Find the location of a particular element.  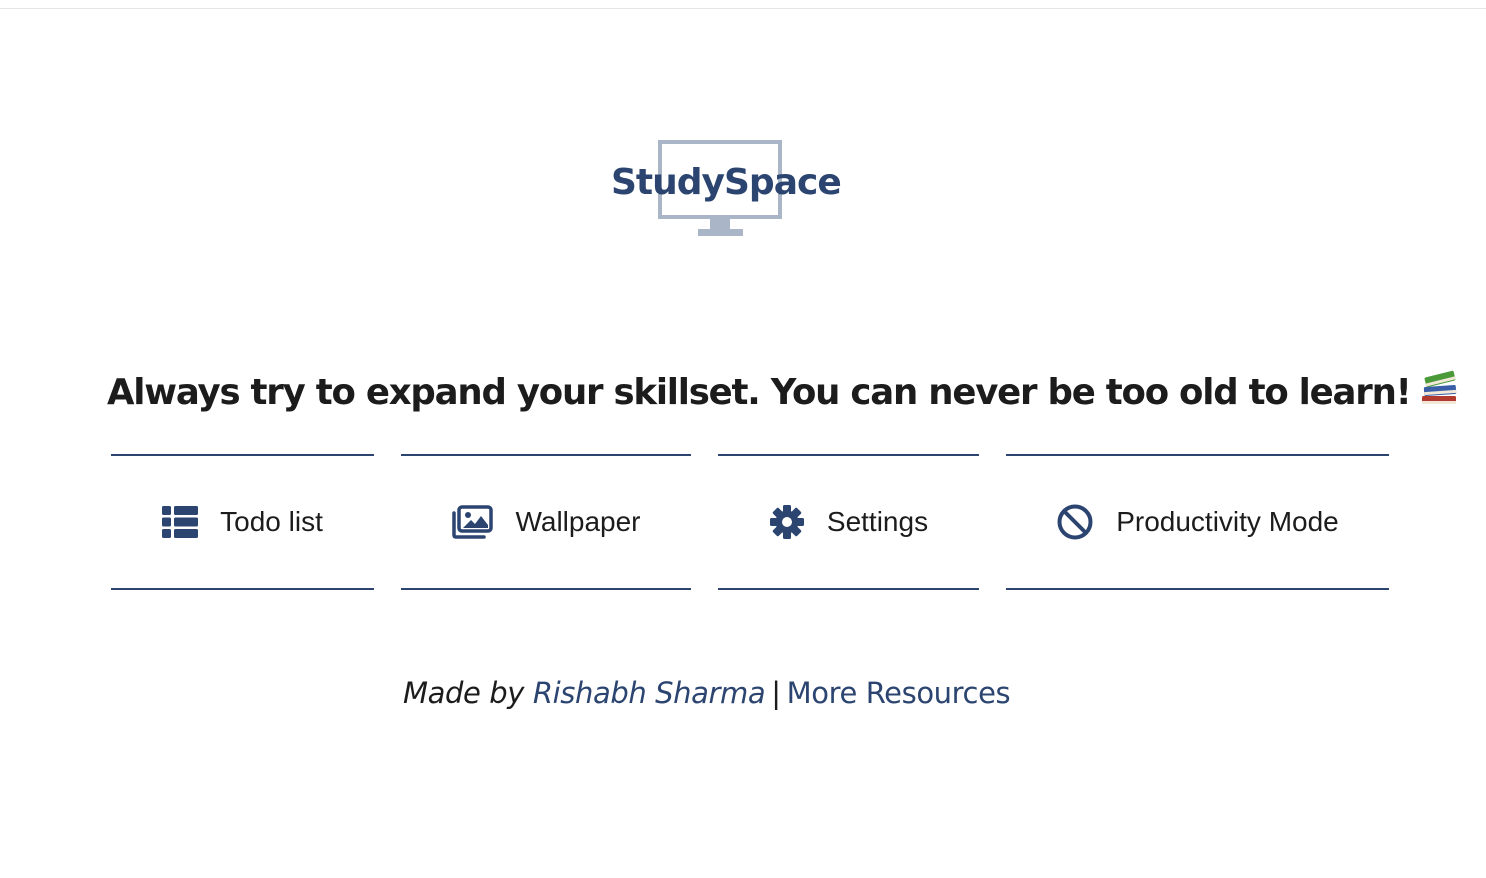

books-icon is located at coordinates (1439, 392).